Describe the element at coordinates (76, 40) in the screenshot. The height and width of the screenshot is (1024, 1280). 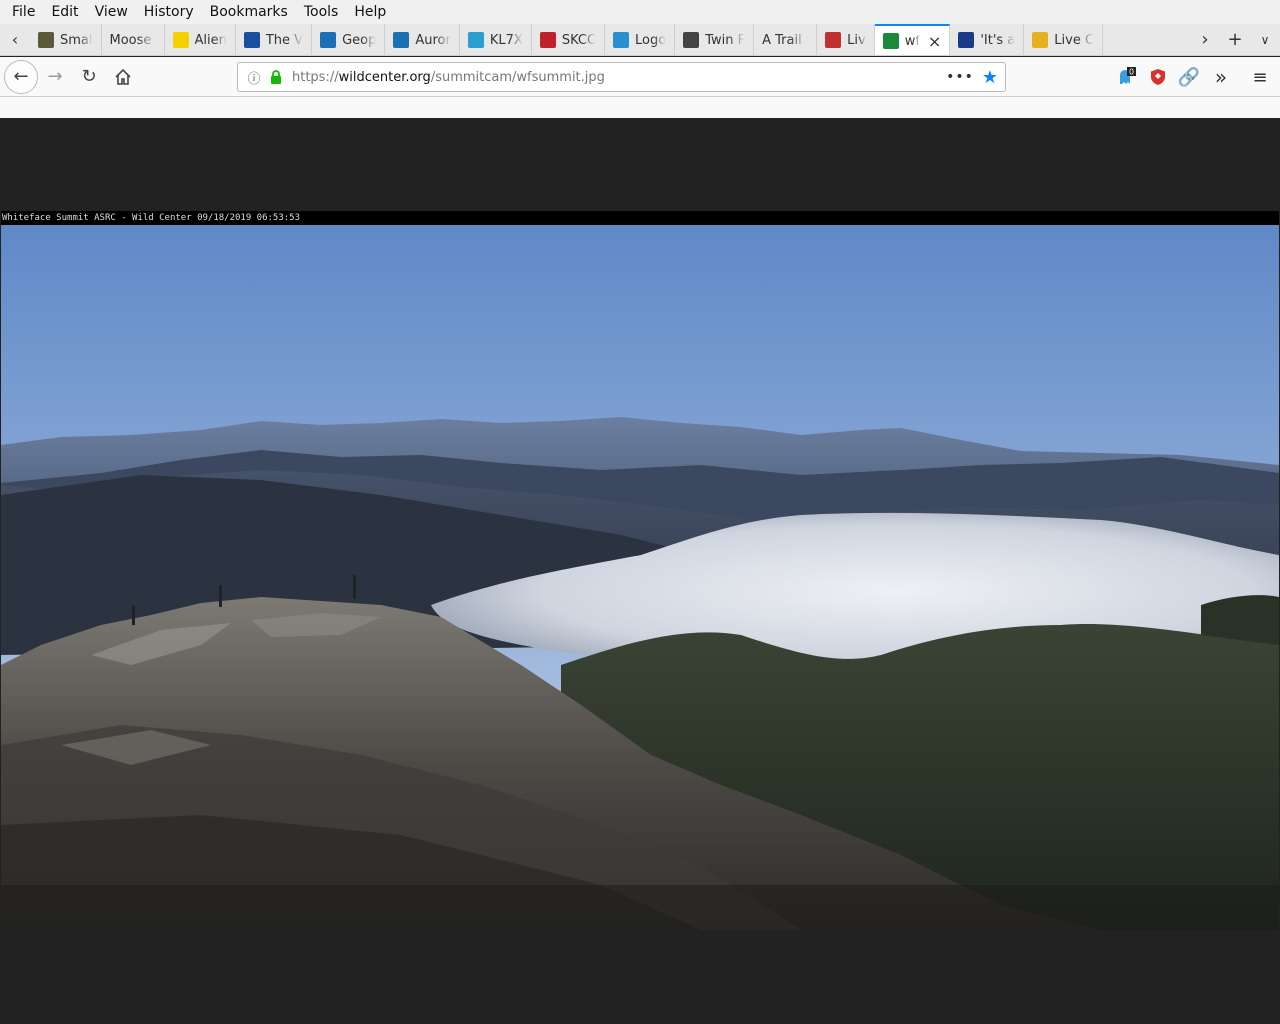
I see `tab-label: Smal` at that location.